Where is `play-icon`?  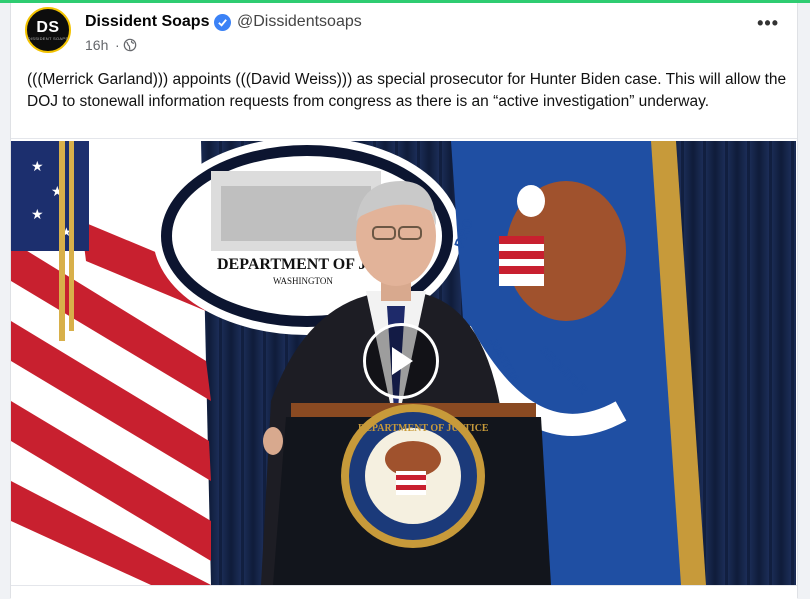 play-icon is located at coordinates (402, 361).